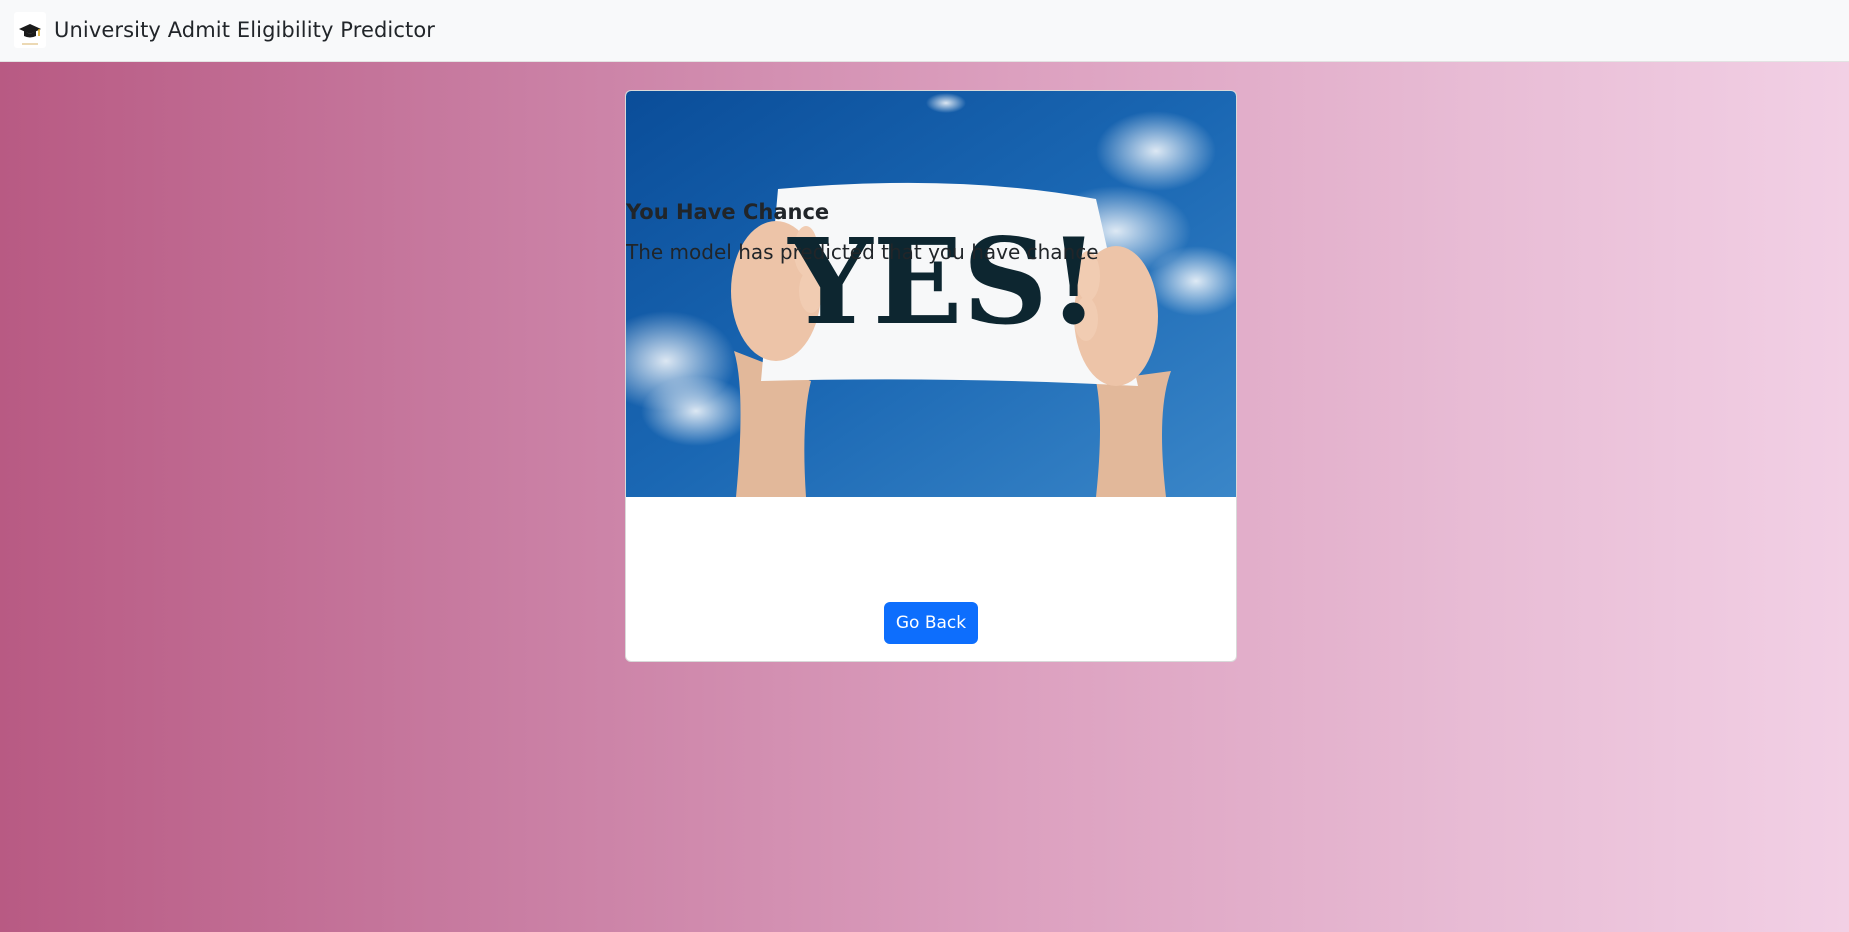  I want to click on go-back-button: Go Back, so click(931, 623).